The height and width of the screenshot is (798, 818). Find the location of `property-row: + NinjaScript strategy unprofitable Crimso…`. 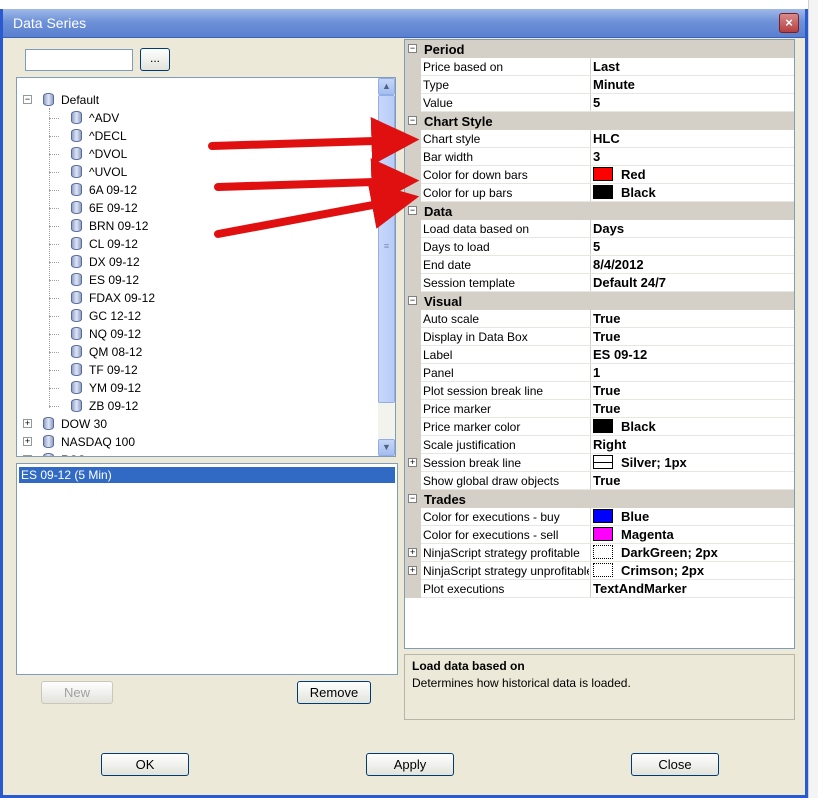

property-row: + NinjaScript strategy unprofitable Crimso… is located at coordinates (599, 571).